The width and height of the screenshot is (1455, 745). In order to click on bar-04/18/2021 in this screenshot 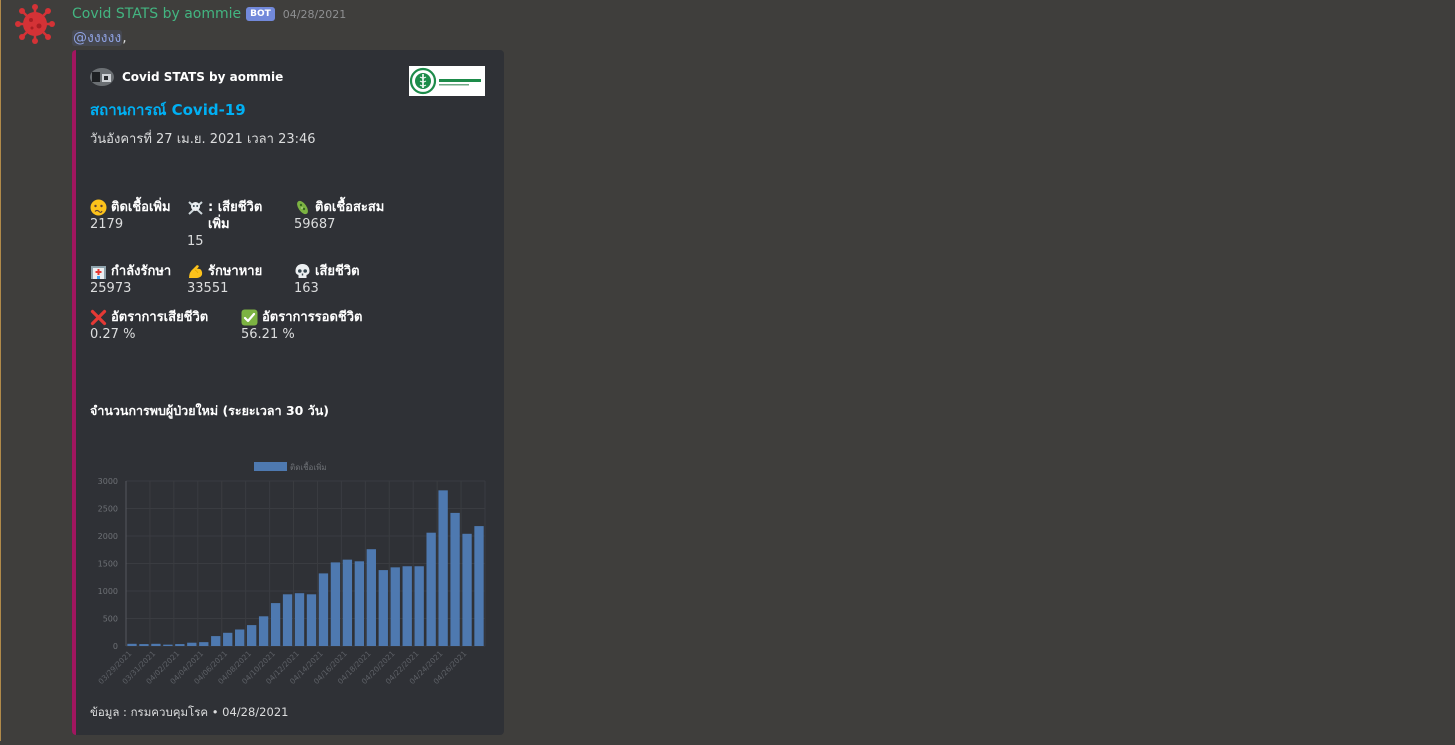, I will do `click(371, 597)`.